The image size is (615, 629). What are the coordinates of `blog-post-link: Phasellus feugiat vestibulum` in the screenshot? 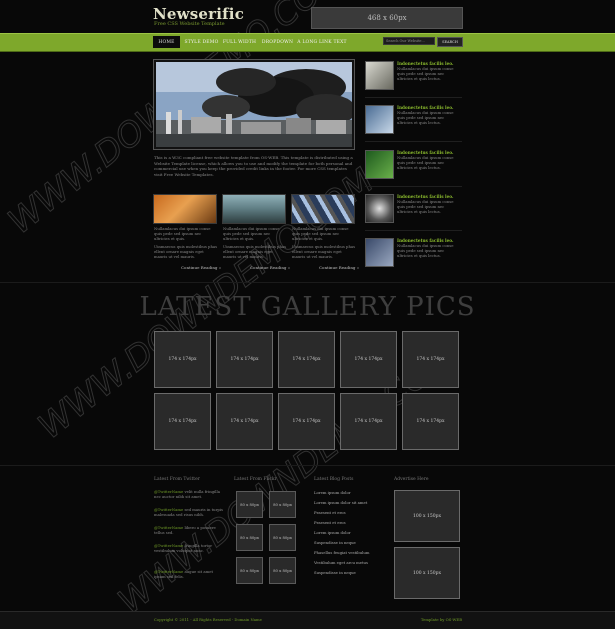 It's located at (341, 552).